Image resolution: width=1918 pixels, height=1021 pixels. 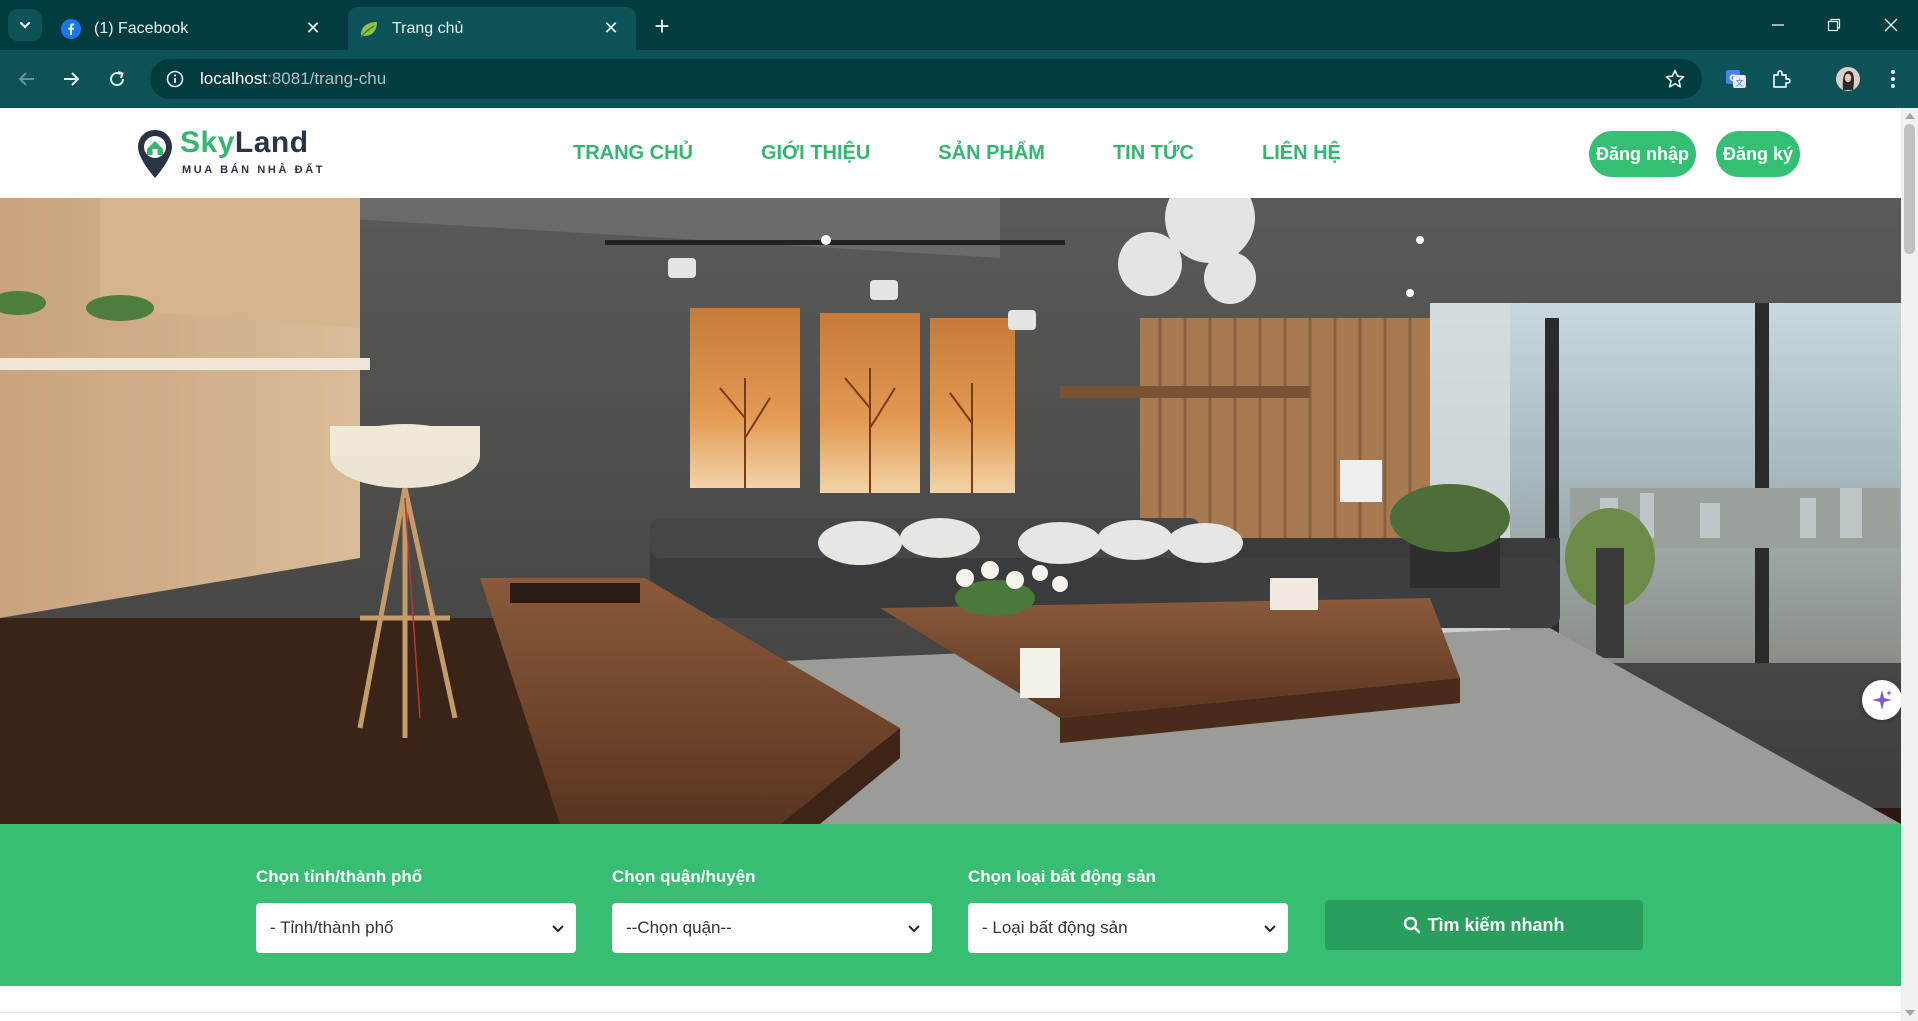 I want to click on property-type-selected-value: - Loại bất động sản, so click(x=1055, y=927).